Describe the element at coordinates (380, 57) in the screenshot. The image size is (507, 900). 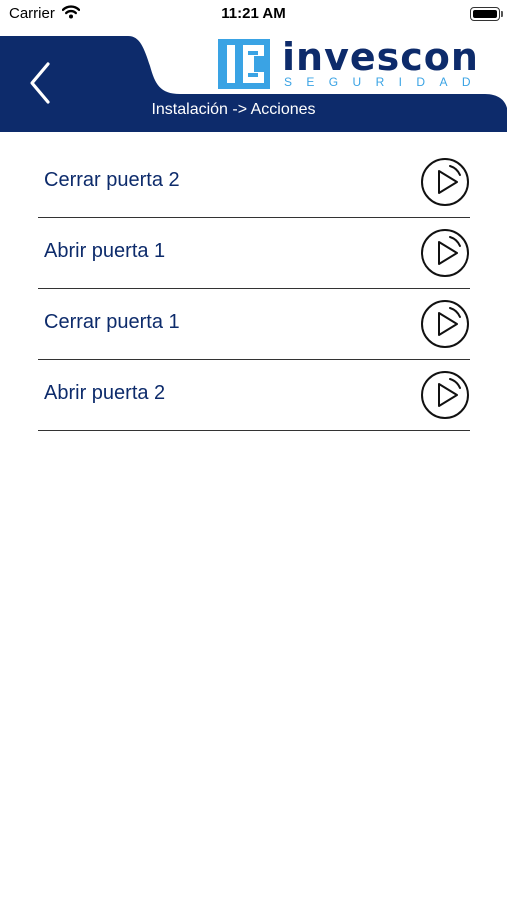
I see `brand-name: invescon` at that location.